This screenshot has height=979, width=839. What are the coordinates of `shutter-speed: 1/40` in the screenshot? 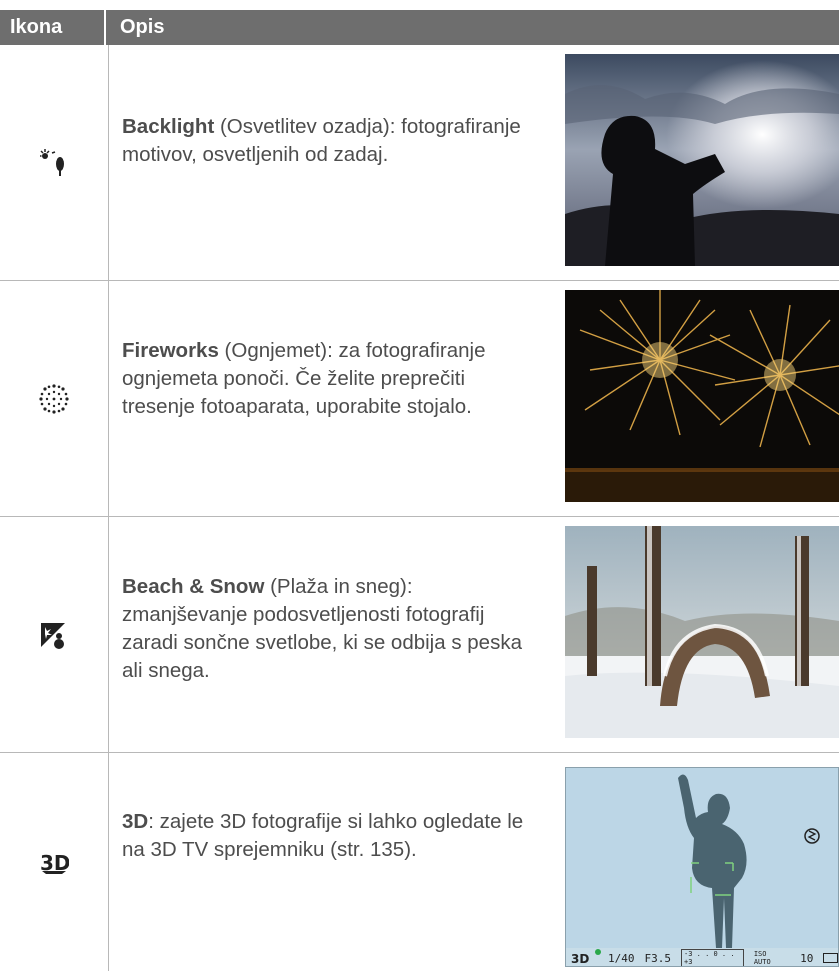 It's located at (621, 958).